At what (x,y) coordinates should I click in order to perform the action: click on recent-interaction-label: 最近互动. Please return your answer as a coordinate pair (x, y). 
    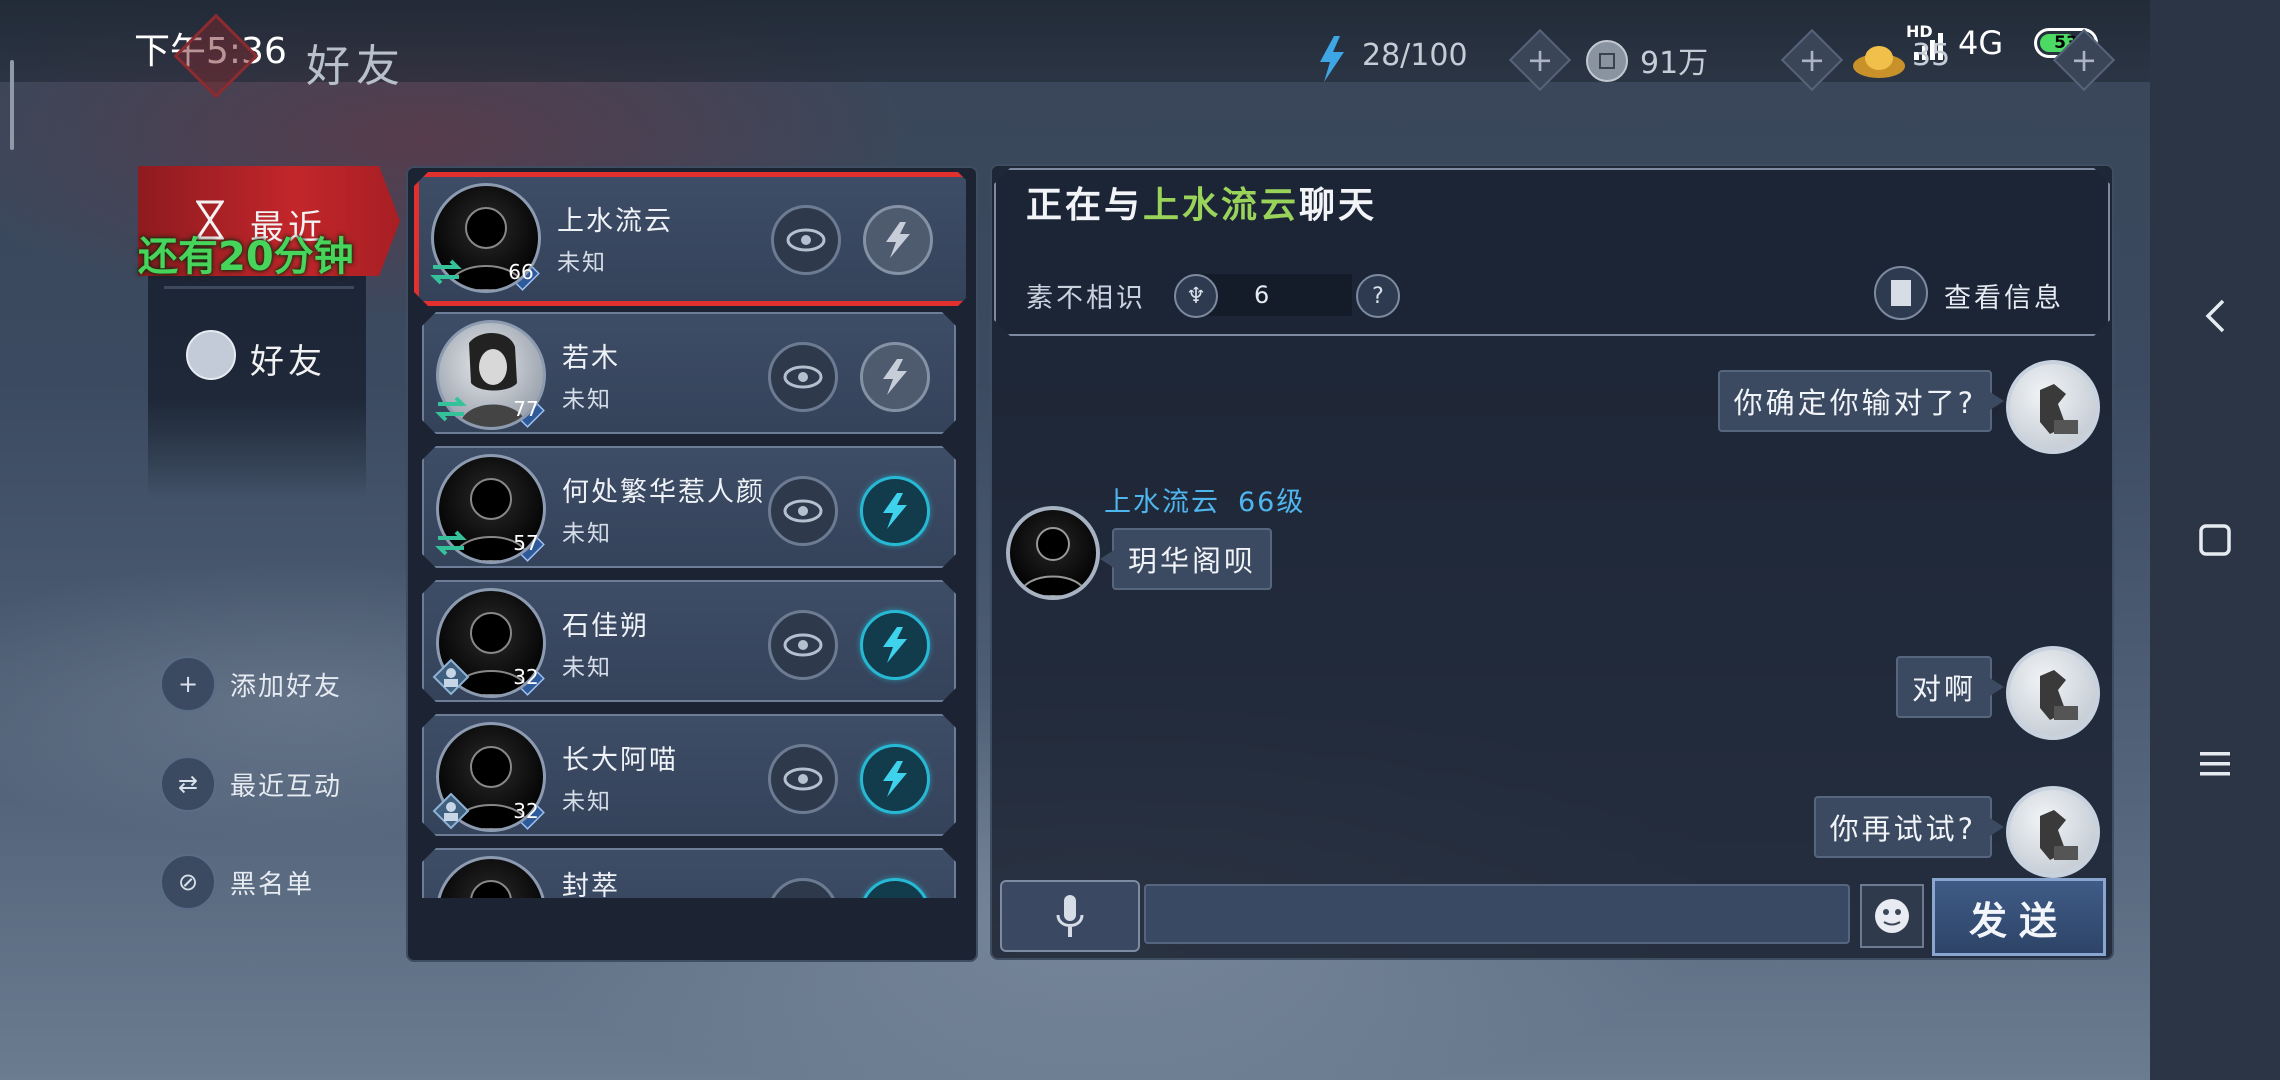
    Looking at the image, I should click on (286, 786).